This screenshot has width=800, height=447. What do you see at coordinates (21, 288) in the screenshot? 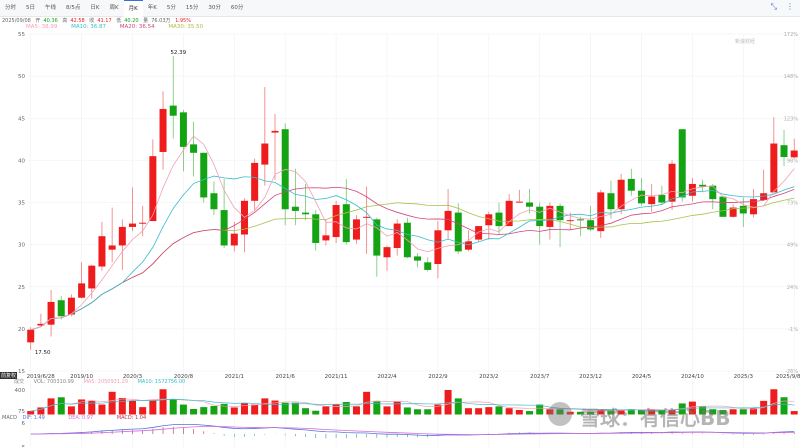
I see `y-tick-label: 25` at bounding box center [21, 288].